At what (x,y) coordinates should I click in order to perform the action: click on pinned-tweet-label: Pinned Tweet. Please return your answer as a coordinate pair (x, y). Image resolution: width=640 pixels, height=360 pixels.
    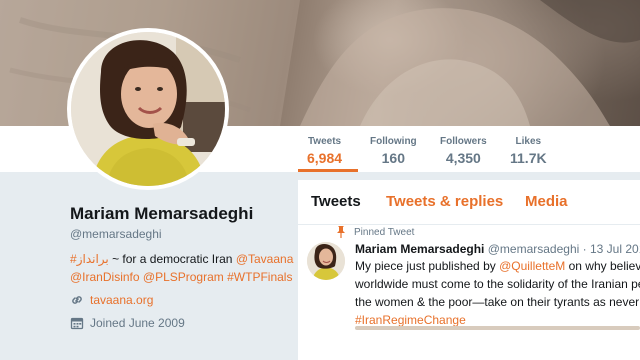
    Looking at the image, I should click on (375, 232).